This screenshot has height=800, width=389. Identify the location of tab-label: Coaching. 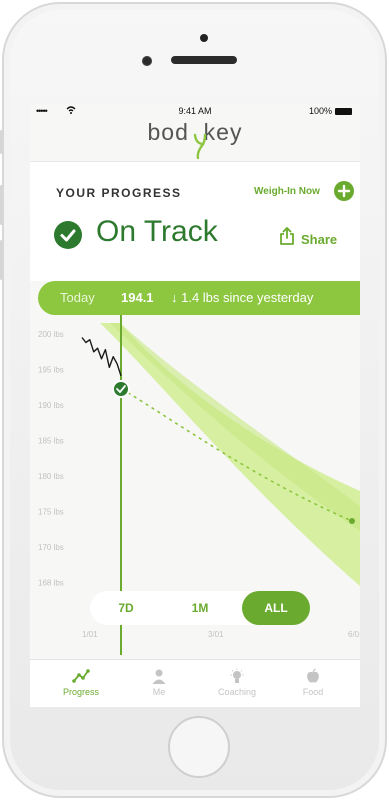
(237, 692).